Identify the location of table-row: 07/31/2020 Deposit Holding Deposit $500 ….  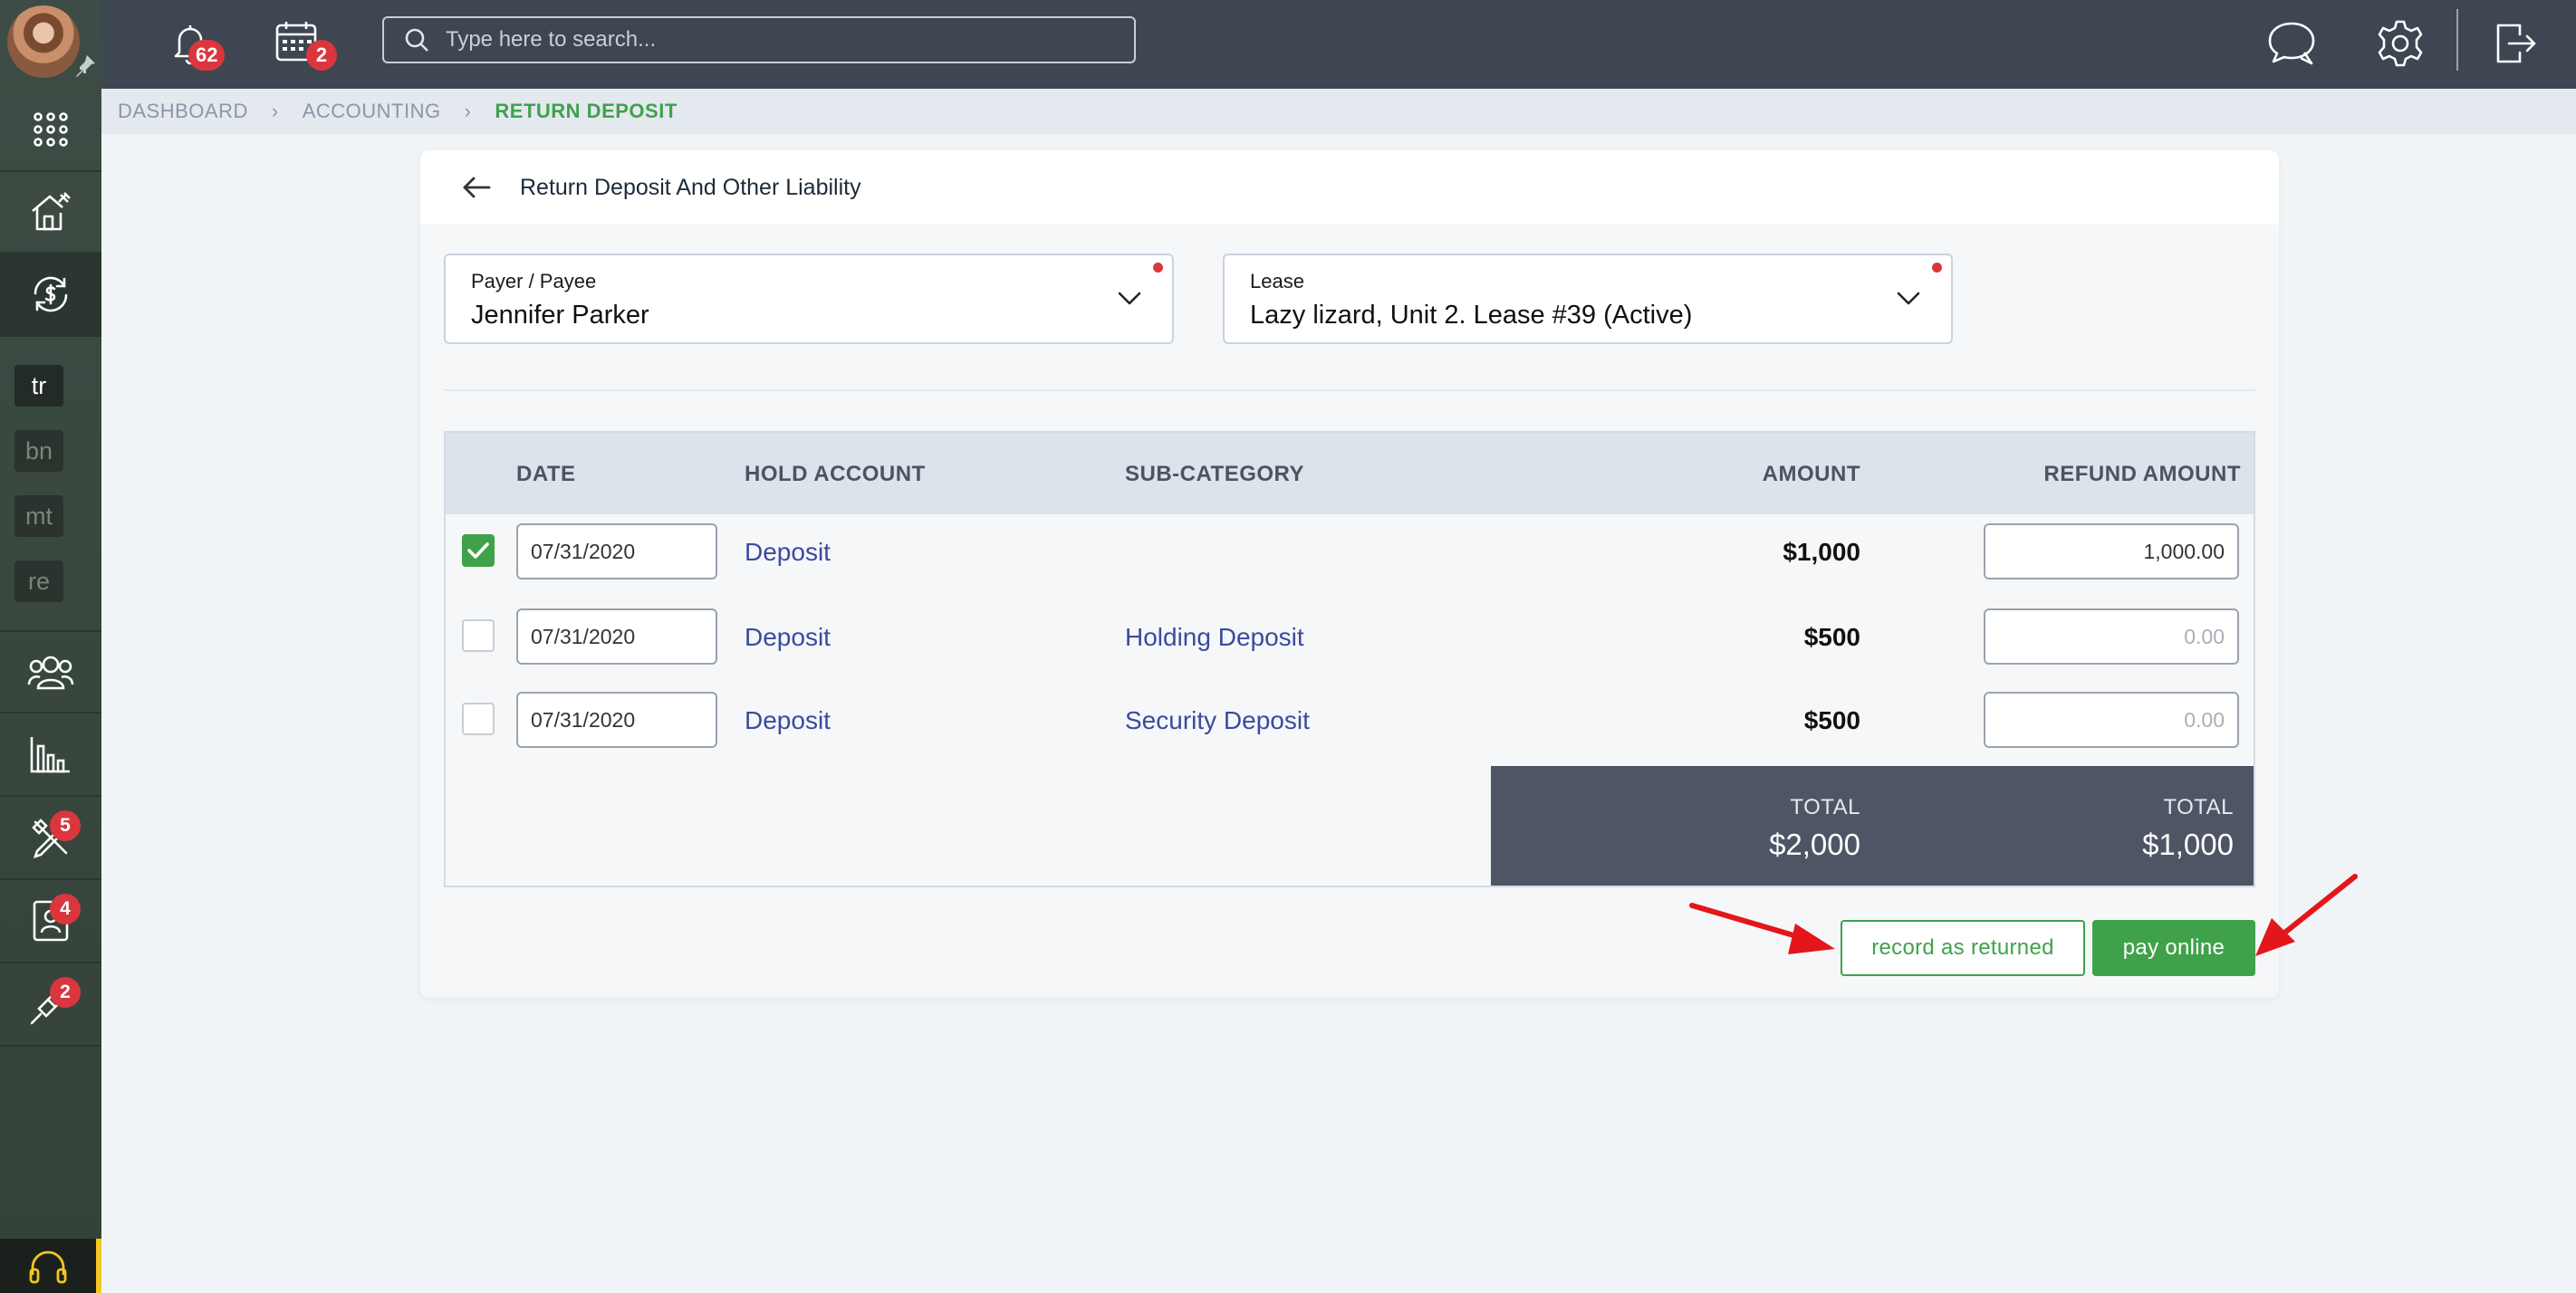
(1350, 648).